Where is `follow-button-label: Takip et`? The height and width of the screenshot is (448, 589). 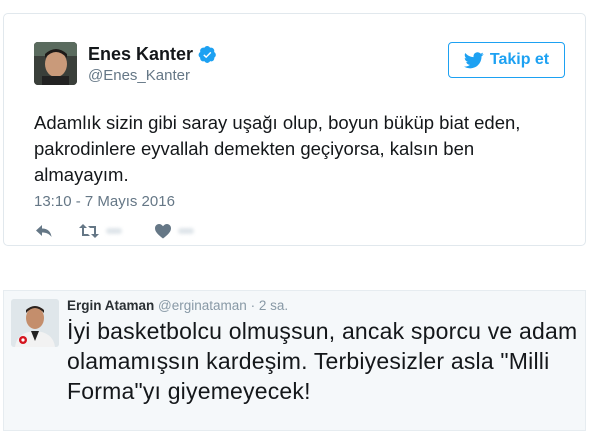 follow-button-label: Takip et is located at coordinates (519, 59).